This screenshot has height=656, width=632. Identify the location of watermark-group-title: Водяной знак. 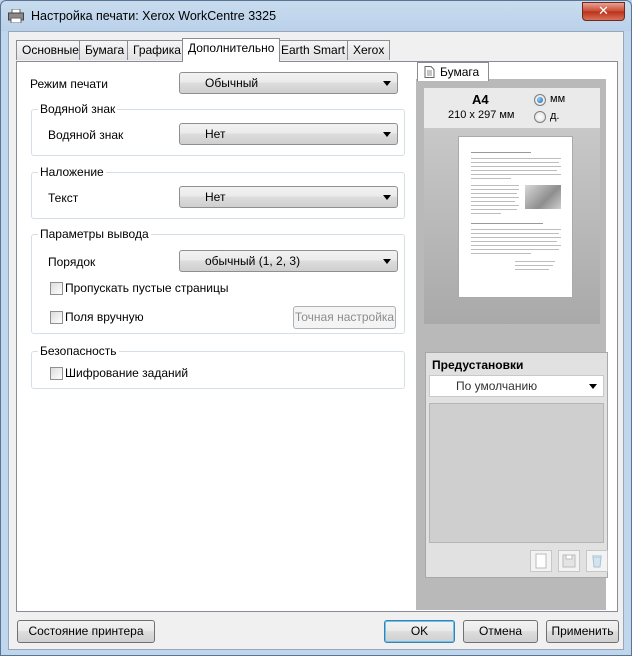
(78, 109).